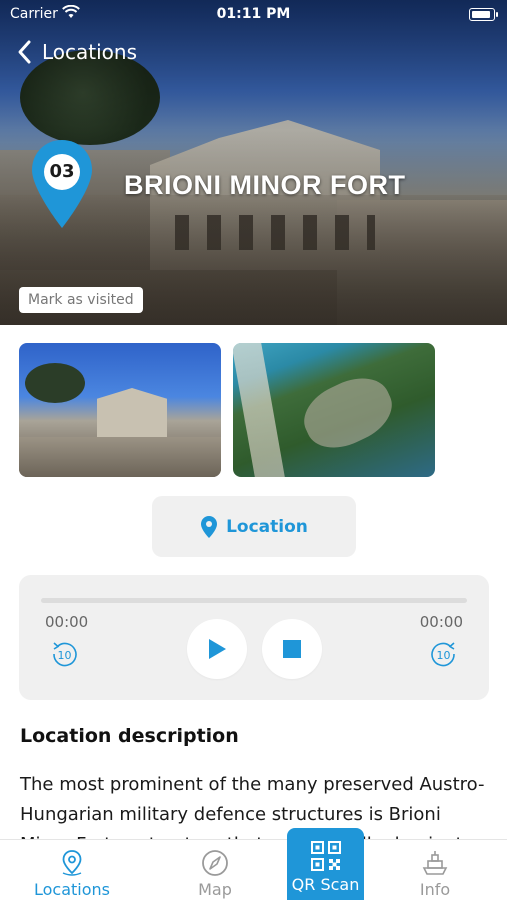  I want to click on tab-info: Info, so click(435, 870).